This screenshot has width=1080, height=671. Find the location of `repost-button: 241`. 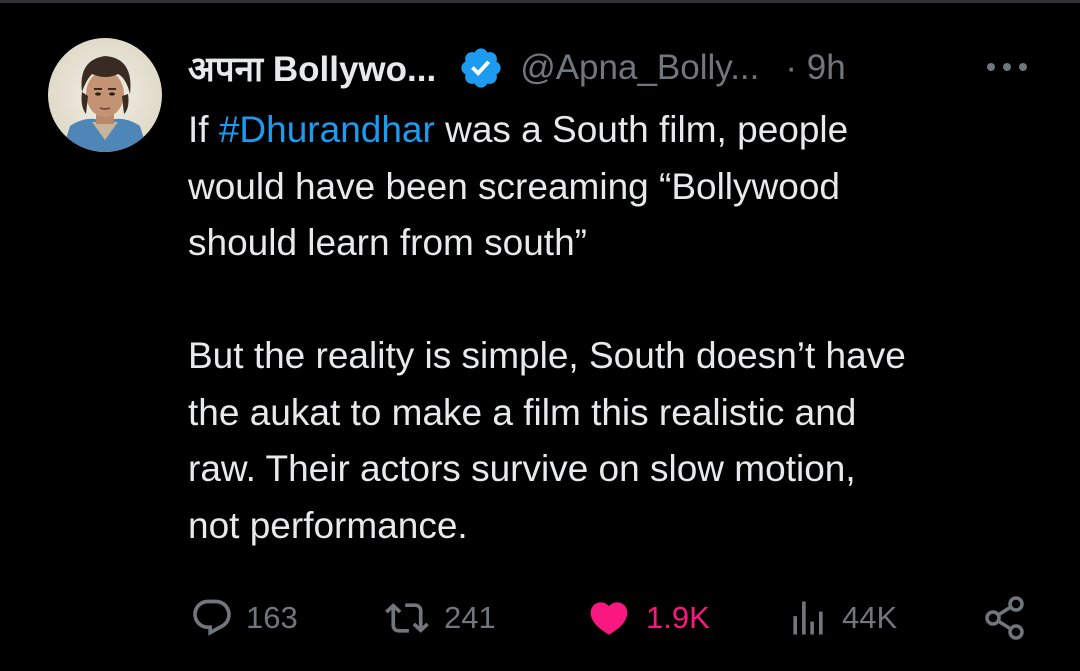

repost-button: 241 is located at coordinates (439, 618).